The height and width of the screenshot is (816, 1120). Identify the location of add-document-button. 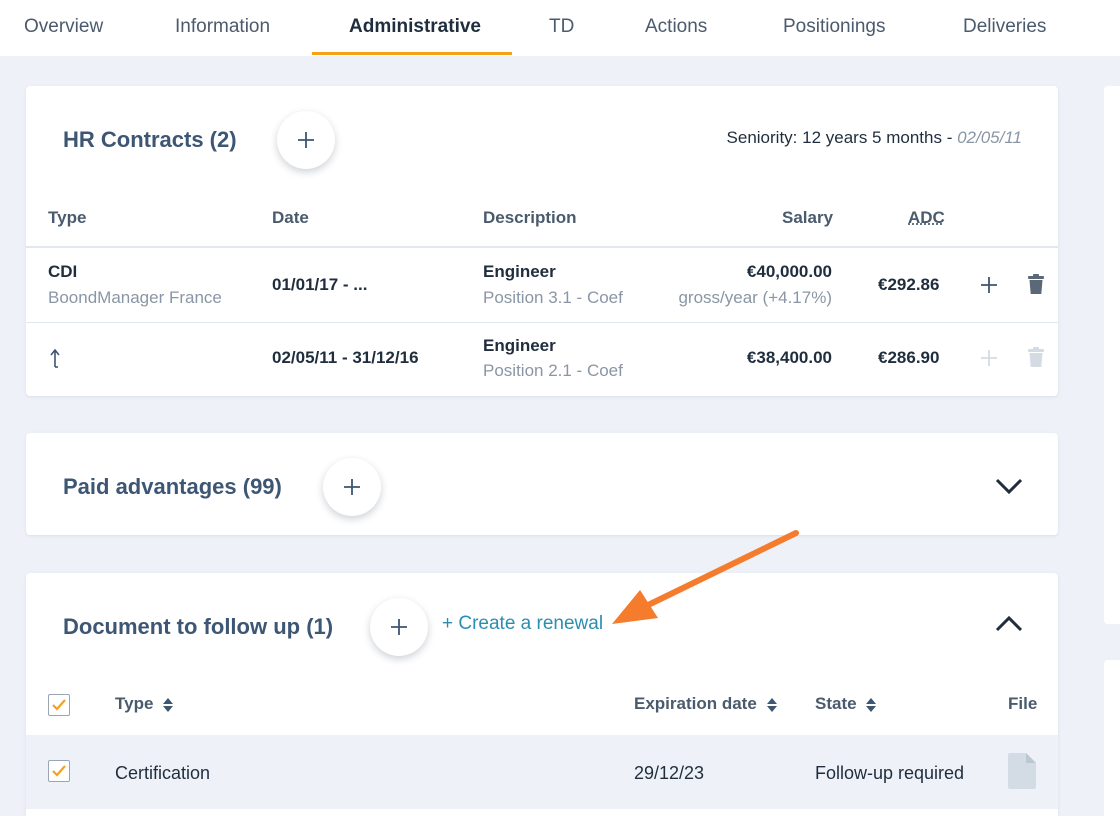
(399, 627).